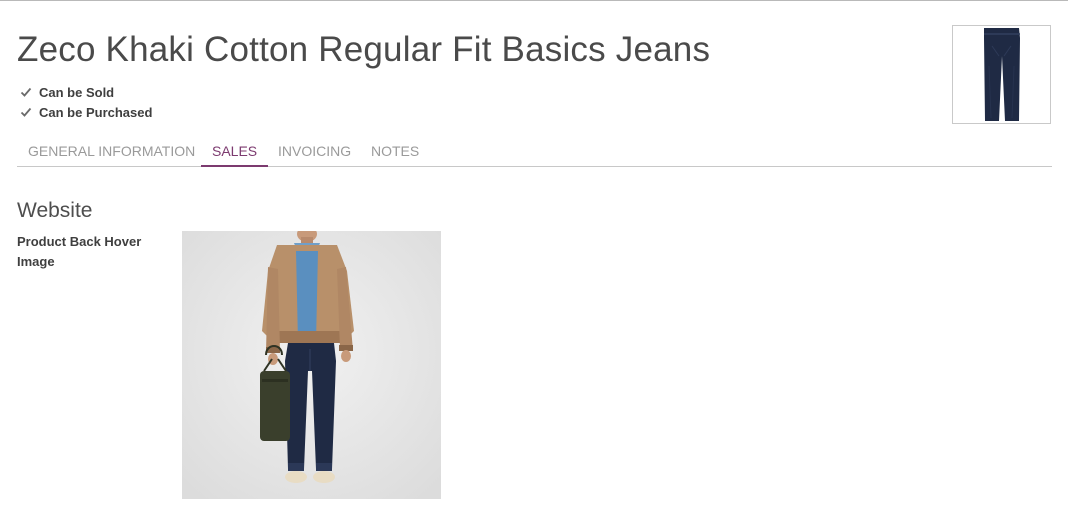 This screenshot has height=510, width=1068. I want to click on jeans-thumbnail, so click(1002, 74).